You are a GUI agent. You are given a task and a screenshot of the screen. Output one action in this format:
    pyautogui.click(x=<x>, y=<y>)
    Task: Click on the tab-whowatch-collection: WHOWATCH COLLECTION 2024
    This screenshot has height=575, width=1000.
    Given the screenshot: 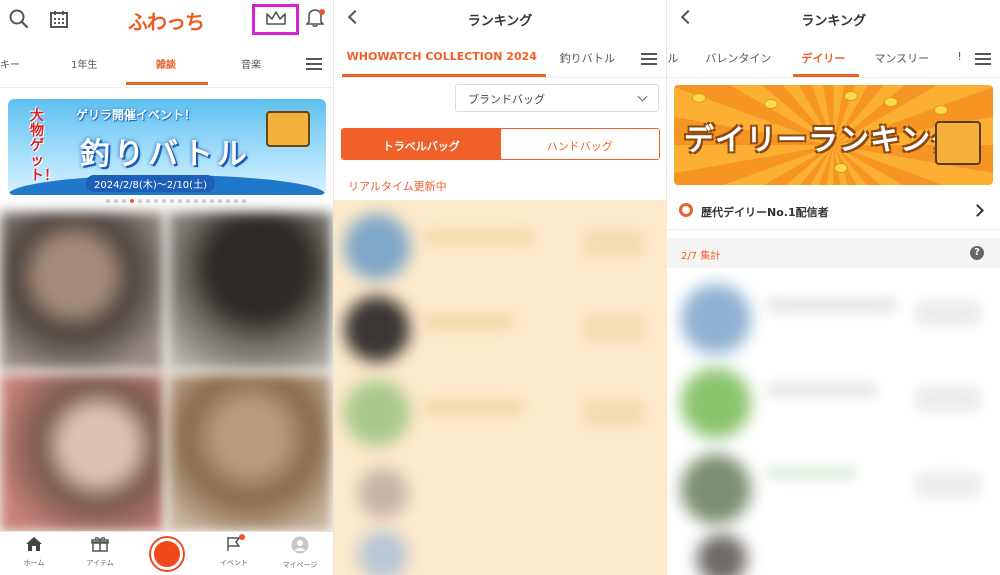 What is the action you would take?
    pyautogui.click(x=442, y=56)
    